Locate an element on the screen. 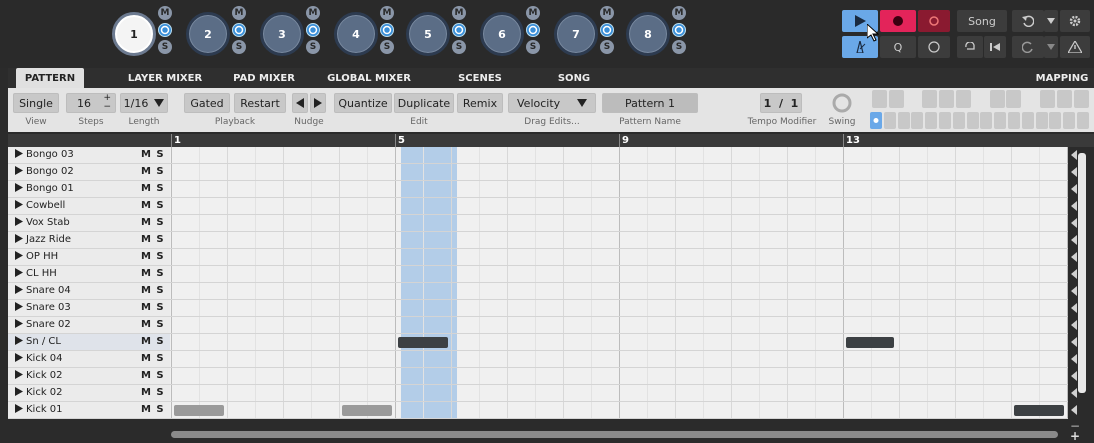 This screenshot has height=443, width=1094. nudge-left-button is located at coordinates (300, 103).